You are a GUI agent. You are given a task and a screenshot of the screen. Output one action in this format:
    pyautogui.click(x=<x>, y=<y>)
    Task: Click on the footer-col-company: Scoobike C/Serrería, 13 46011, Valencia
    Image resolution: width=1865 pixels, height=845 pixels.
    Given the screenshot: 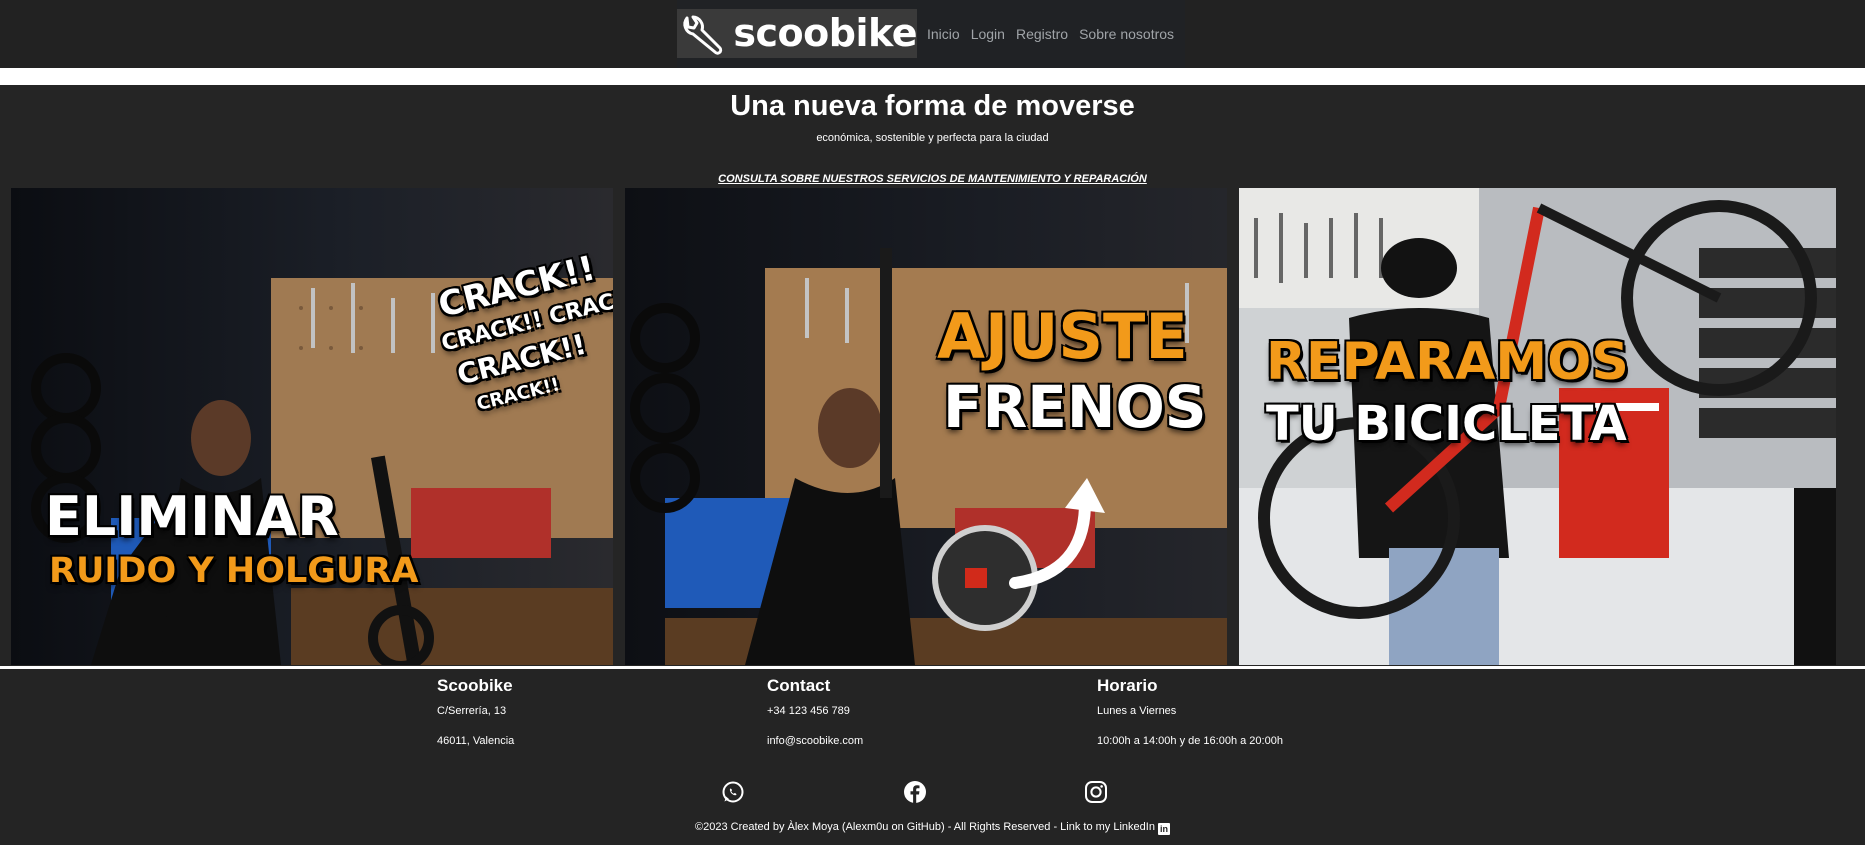 What is the action you would take?
    pyautogui.click(x=475, y=711)
    